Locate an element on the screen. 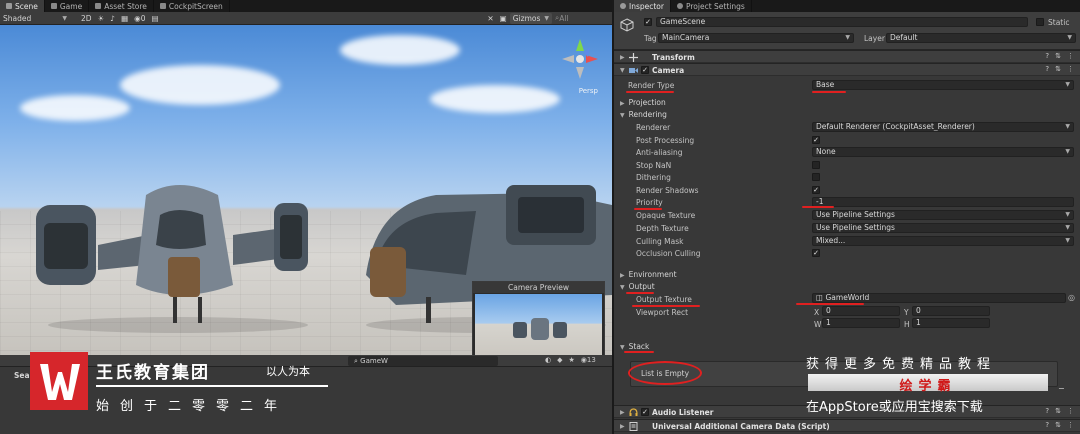 This screenshot has height=434, width=1080. gear-icon is located at coordinates (679, 6).